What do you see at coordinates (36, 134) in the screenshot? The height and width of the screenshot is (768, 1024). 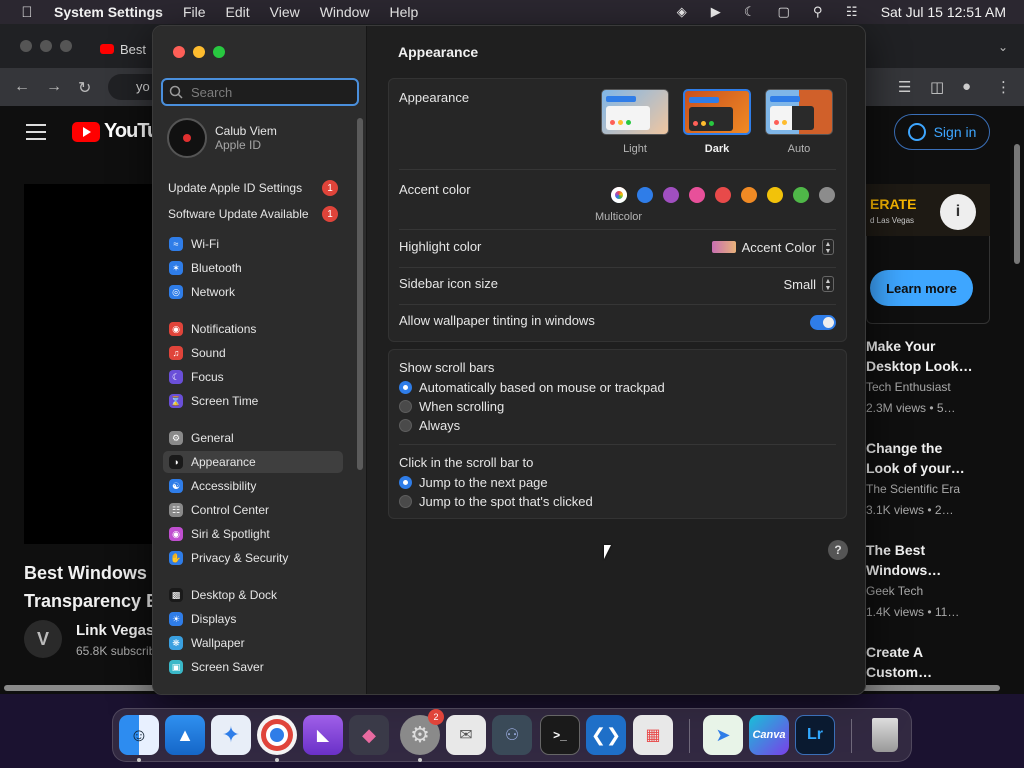 I see `hamburger-menu-icon` at bounding box center [36, 134].